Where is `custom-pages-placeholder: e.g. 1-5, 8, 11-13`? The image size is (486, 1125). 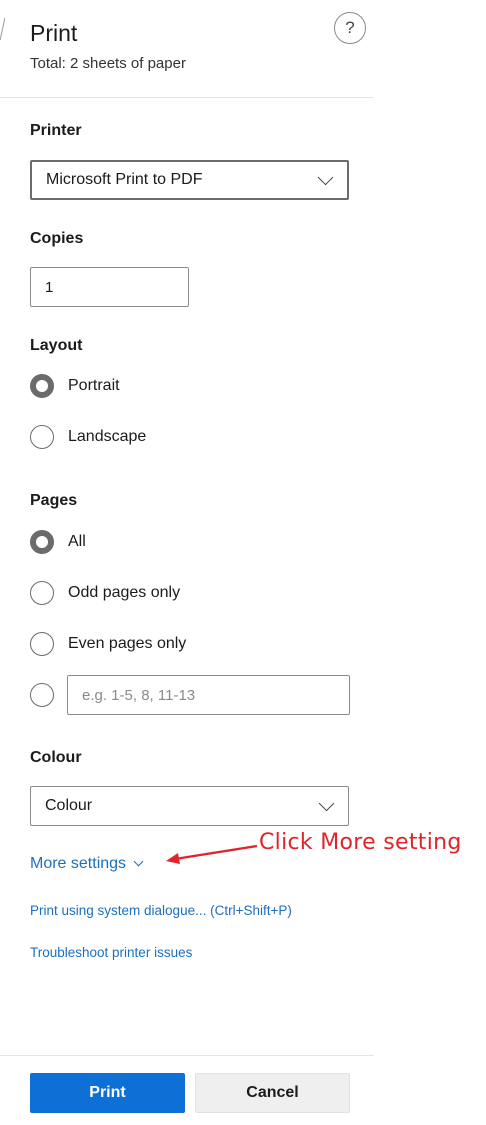 custom-pages-placeholder: e.g. 1-5, 8, 11-13 is located at coordinates (139, 695).